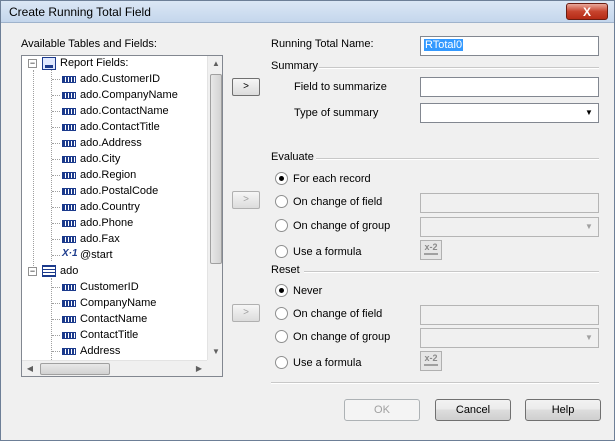 The image size is (615, 441). Describe the element at coordinates (129, 256) in the screenshot. I see `tree-item-formula: X·1 @start` at that location.